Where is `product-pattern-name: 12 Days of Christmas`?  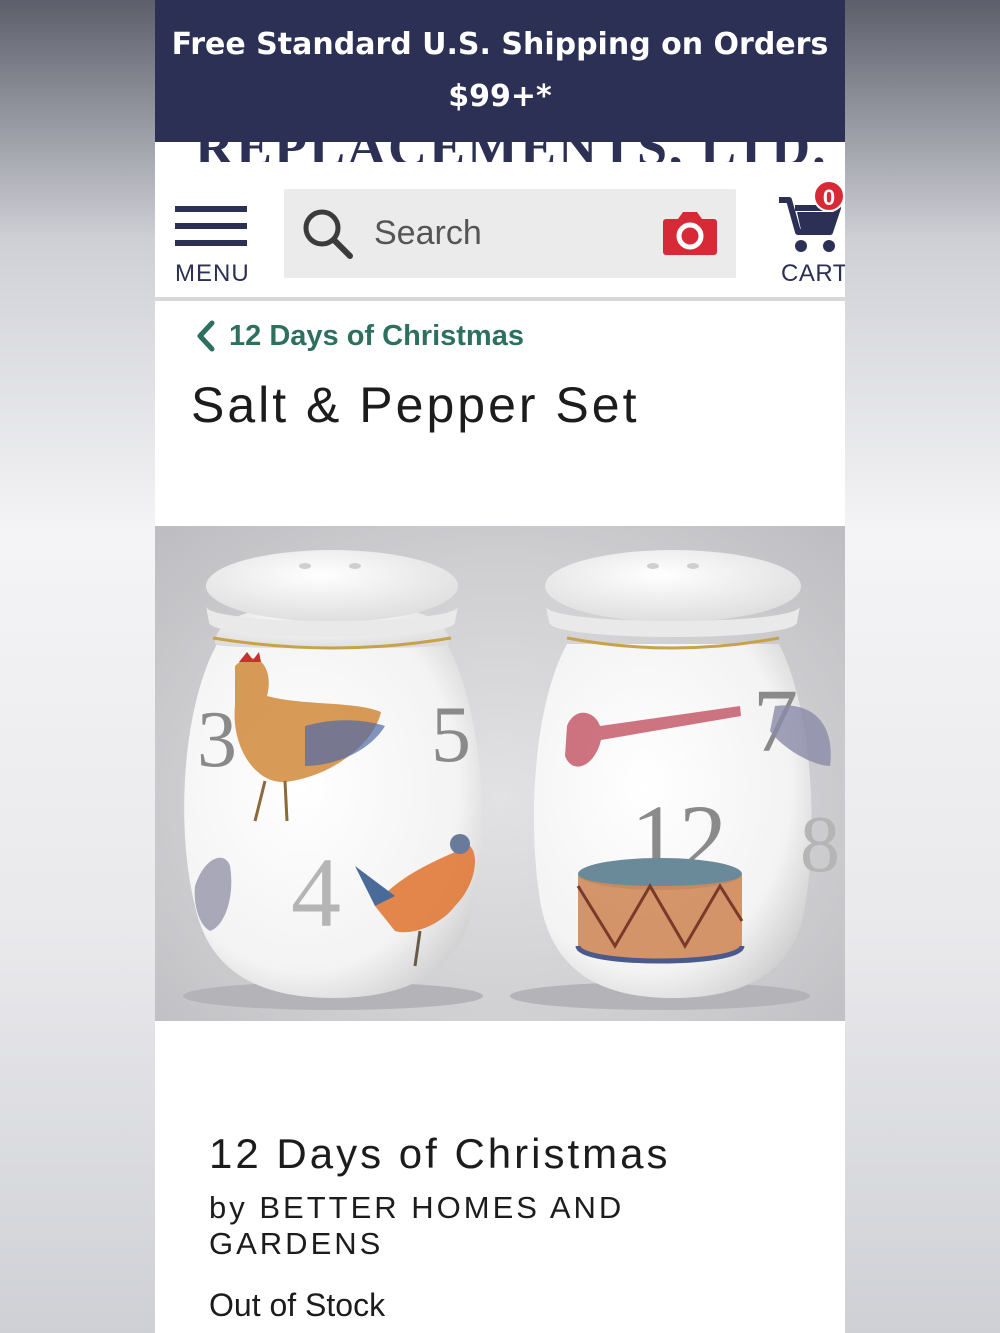 product-pattern-name: 12 Days of Christmas is located at coordinates (440, 1153).